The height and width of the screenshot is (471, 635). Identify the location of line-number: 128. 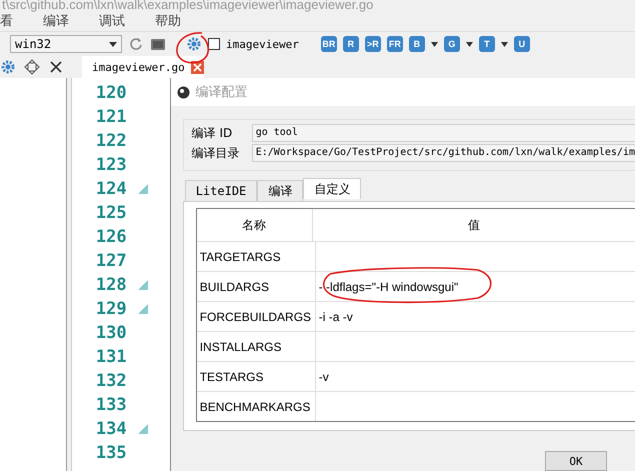
(112, 285).